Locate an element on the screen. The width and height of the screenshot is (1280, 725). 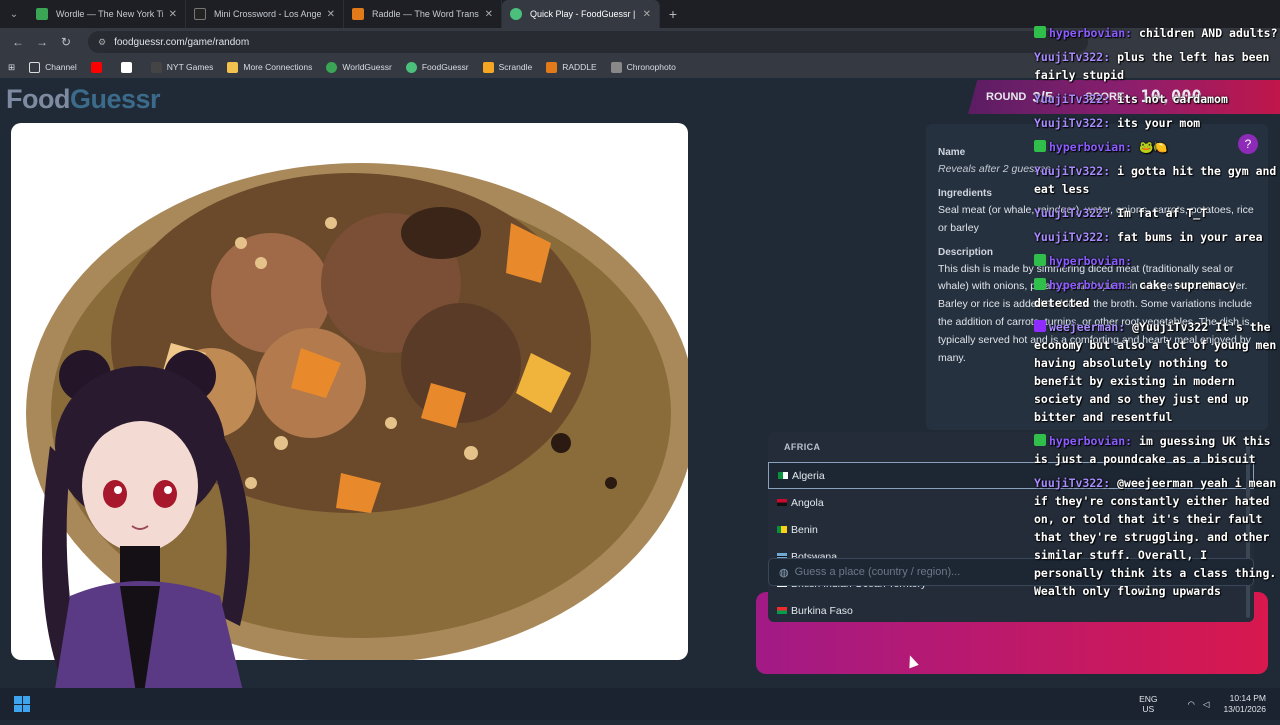
chat-message: hyperbovian: children AND adults? is located at coordinates (1157, 33).